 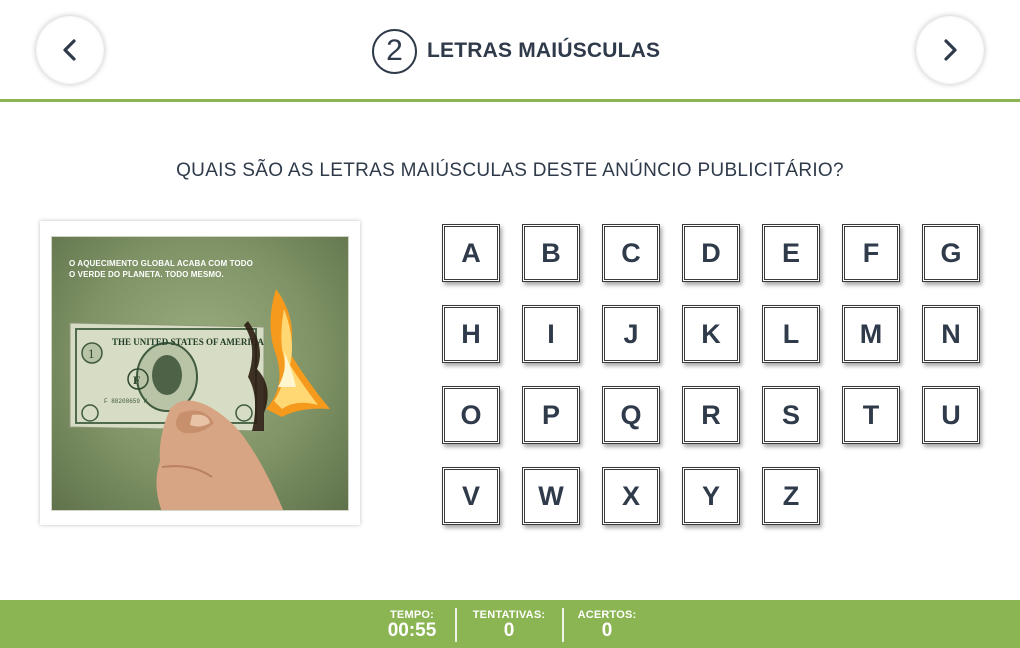 I want to click on letter-tile-v: V, so click(x=471, y=496).